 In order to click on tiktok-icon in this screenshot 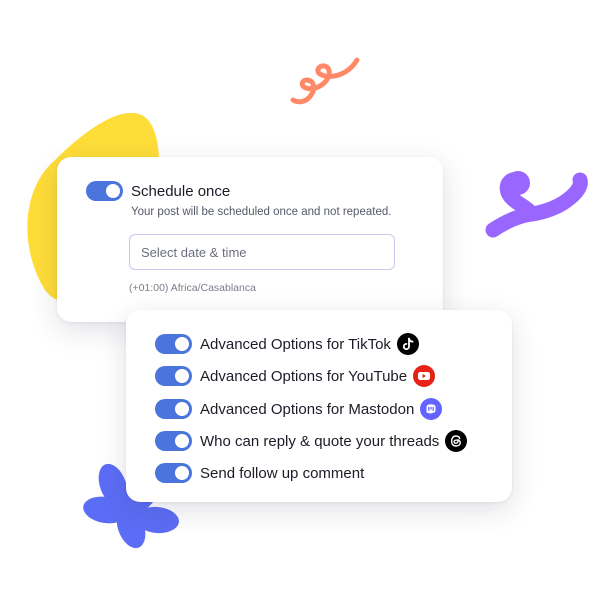, I will do `click(407, 344)`.